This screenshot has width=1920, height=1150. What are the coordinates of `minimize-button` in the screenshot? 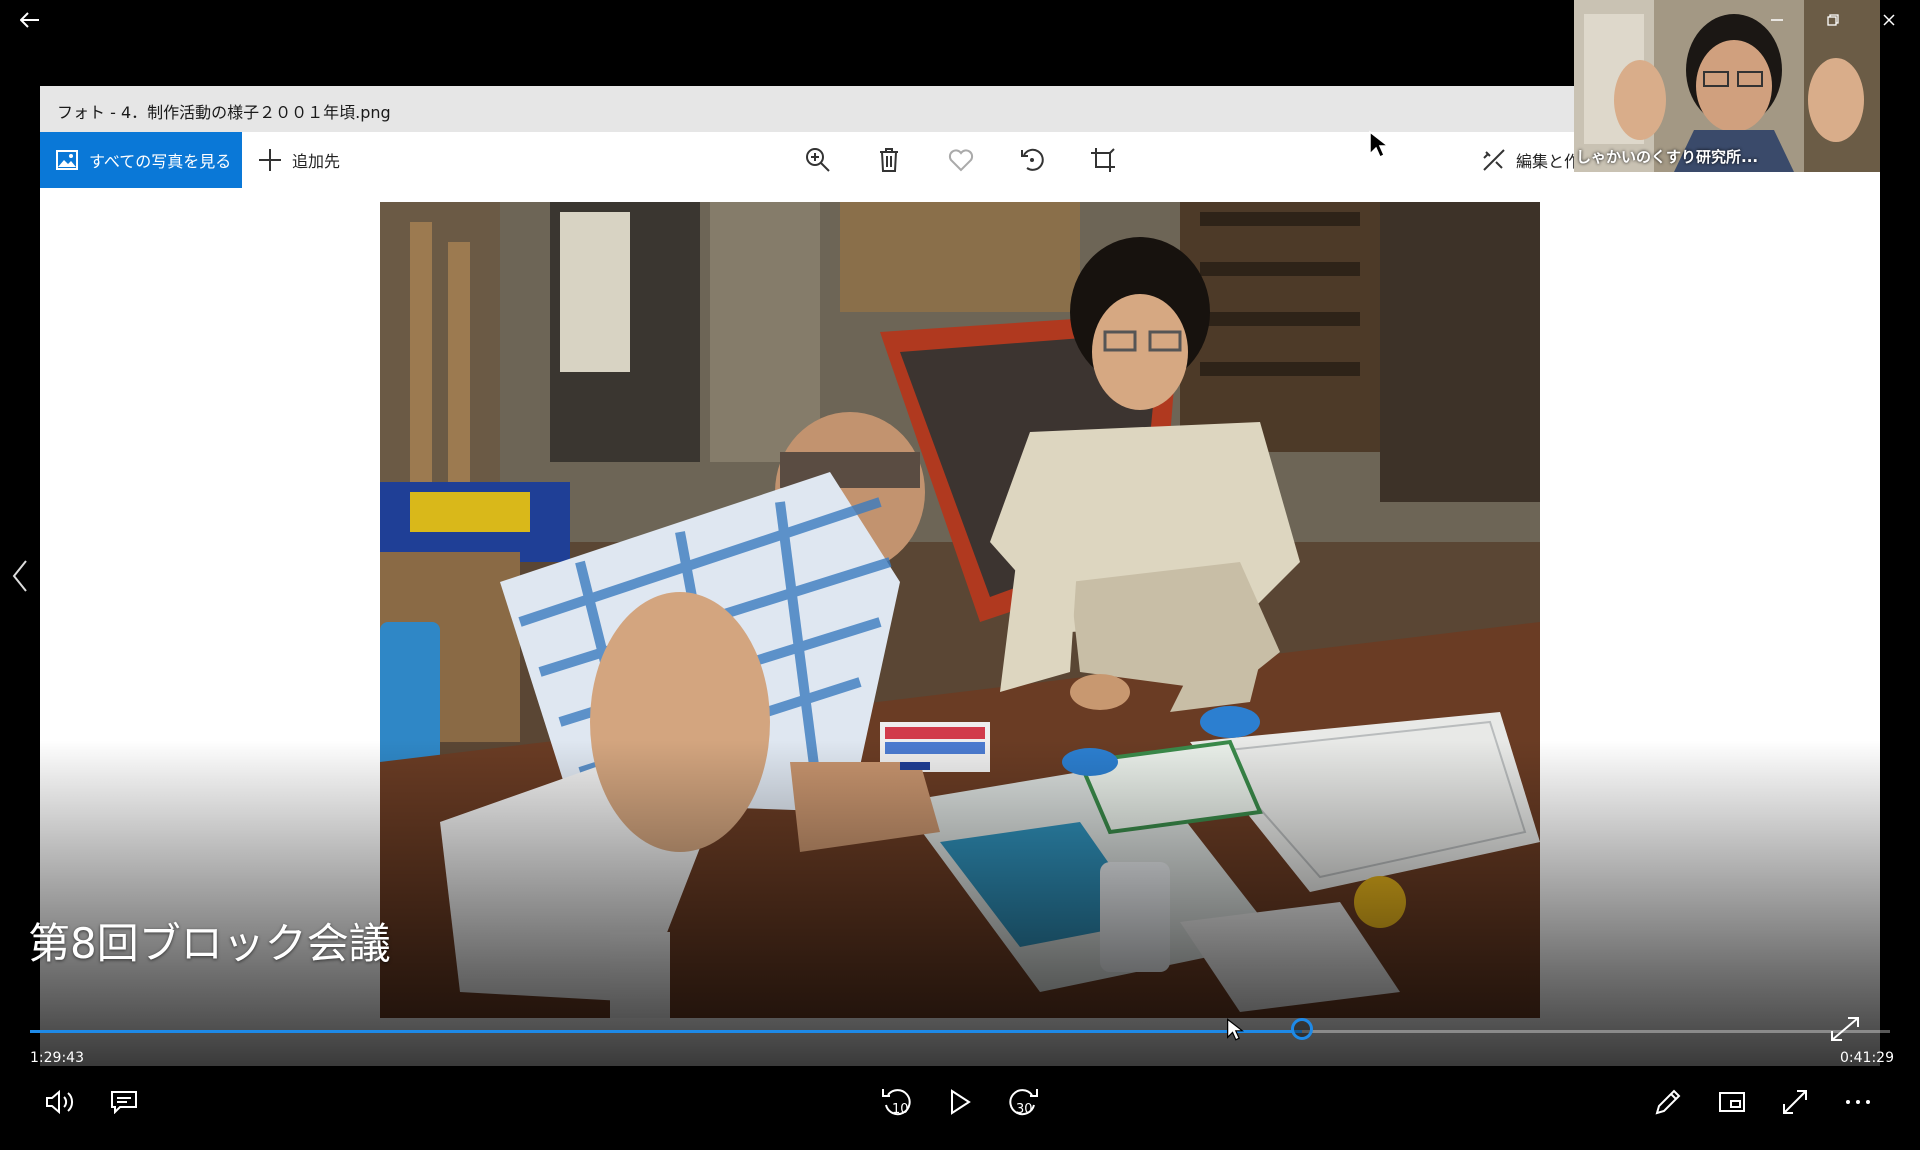 It's located at (1777, 20).